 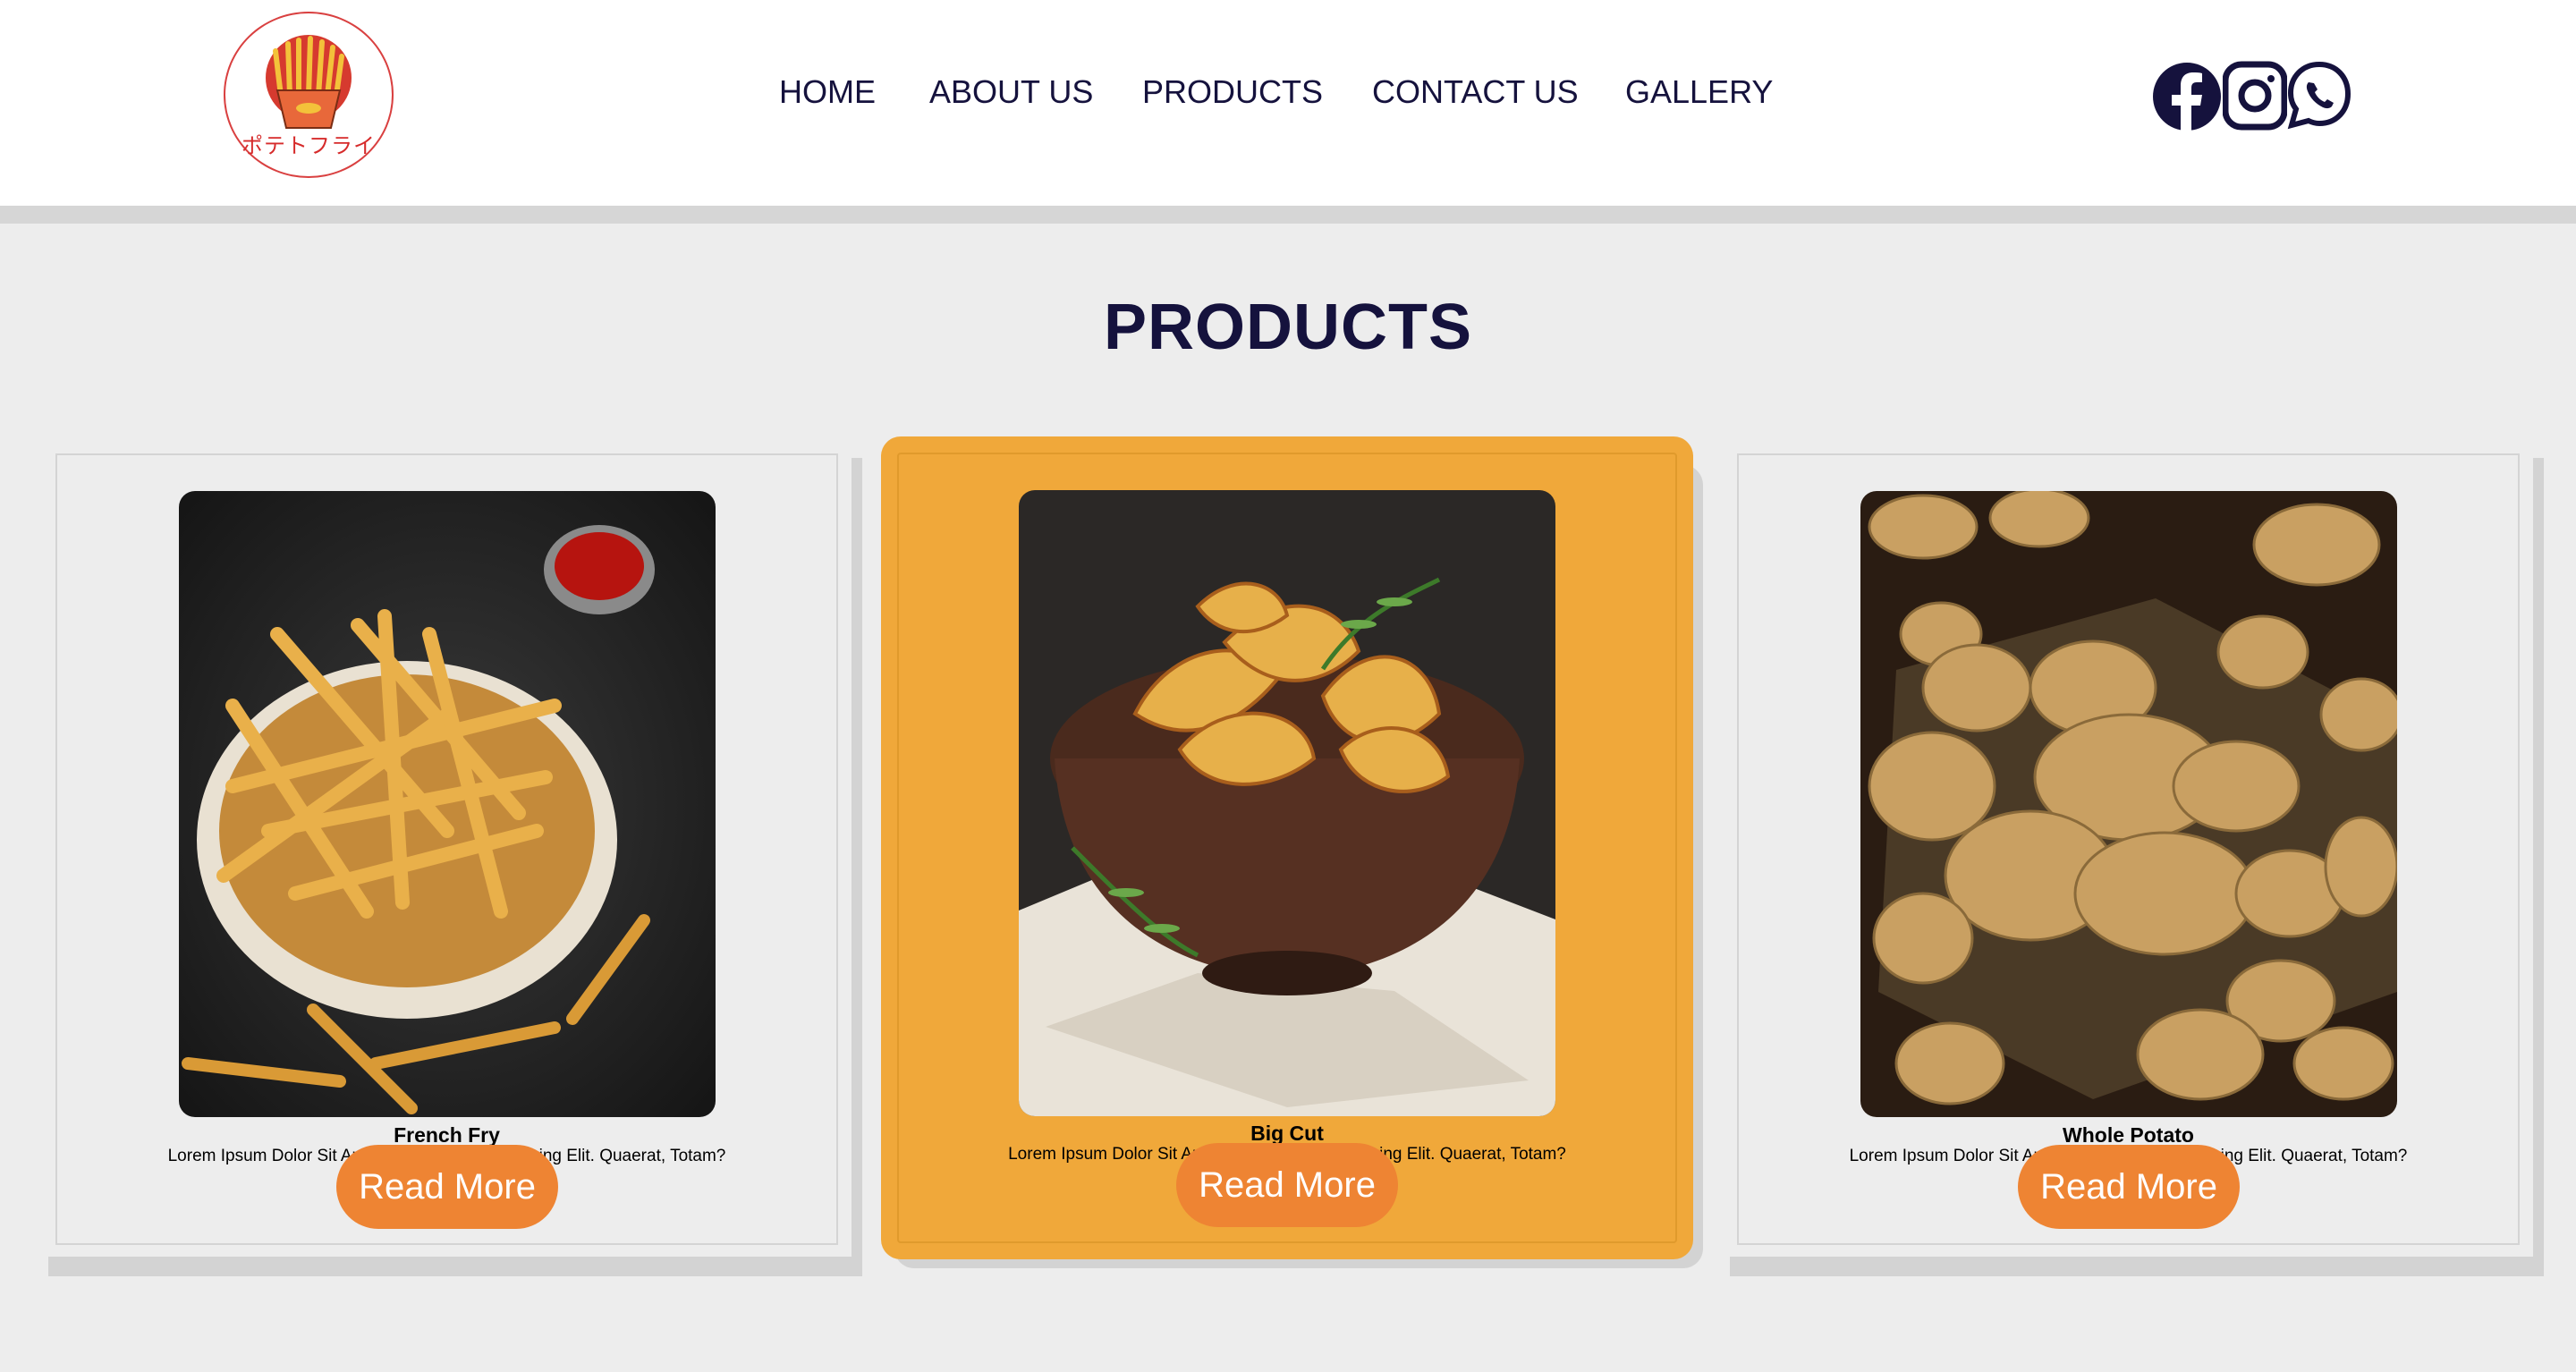 What do you see at coordinates (1475, 92) in the screenshot?
I see `nav-contact-us: CONTACT US` at bounding box center [1475, 92].